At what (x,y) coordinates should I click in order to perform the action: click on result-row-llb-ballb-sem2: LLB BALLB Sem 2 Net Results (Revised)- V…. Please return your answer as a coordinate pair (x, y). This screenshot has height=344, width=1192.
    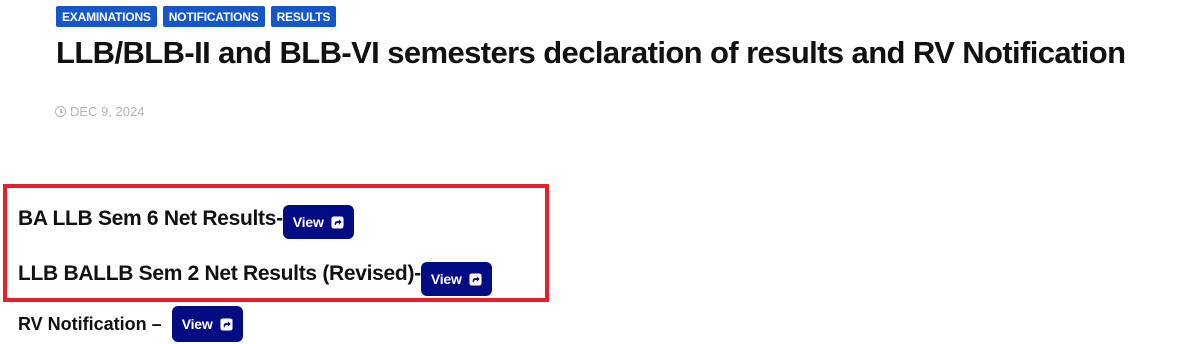
    Looking at the image, I should click on (255, 274).